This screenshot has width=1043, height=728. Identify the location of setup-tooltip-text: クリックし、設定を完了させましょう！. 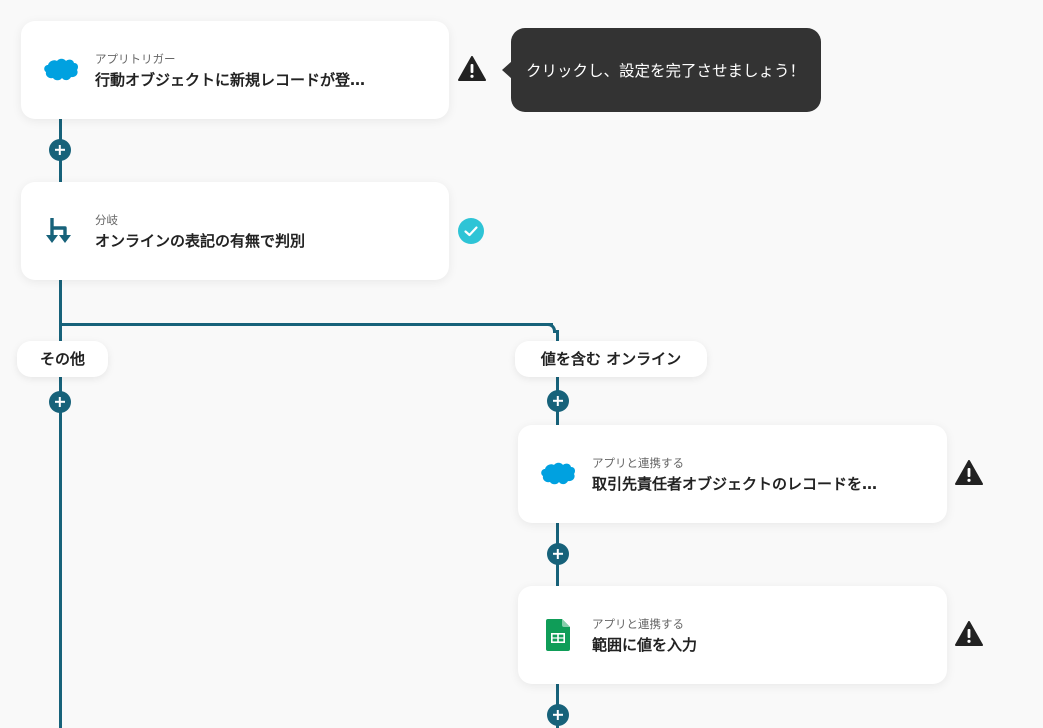
(666, 71).